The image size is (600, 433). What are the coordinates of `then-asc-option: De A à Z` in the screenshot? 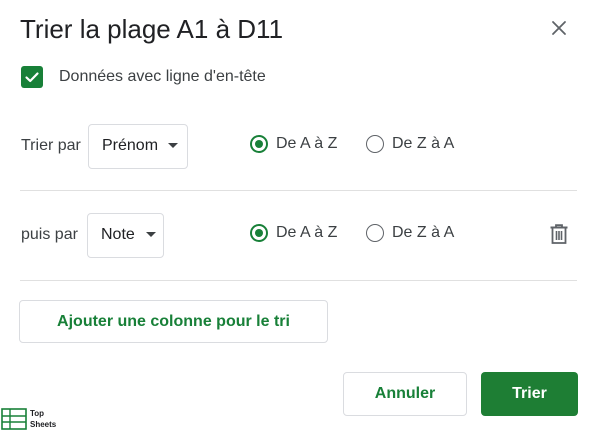 It's located at (293, 233).